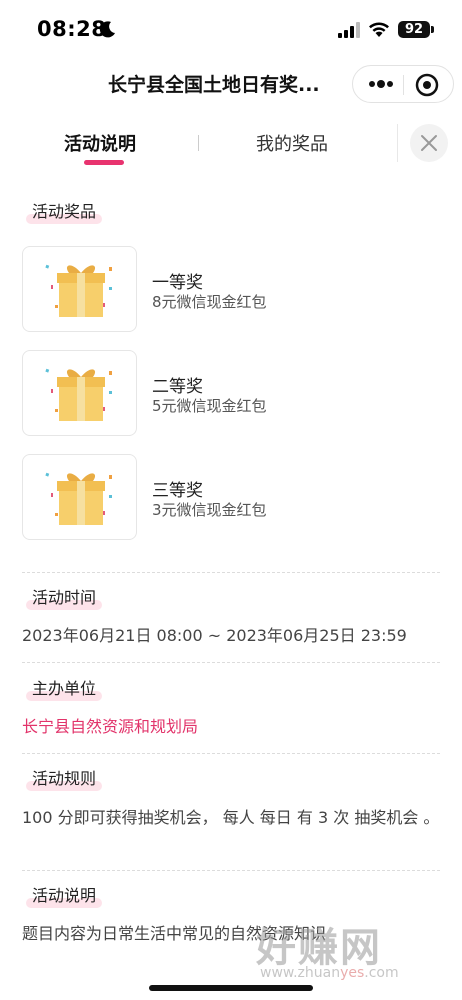 The width and height of the screenshot is (462, 1000). I want to click on tab-active-indicator, so click(104, 162).